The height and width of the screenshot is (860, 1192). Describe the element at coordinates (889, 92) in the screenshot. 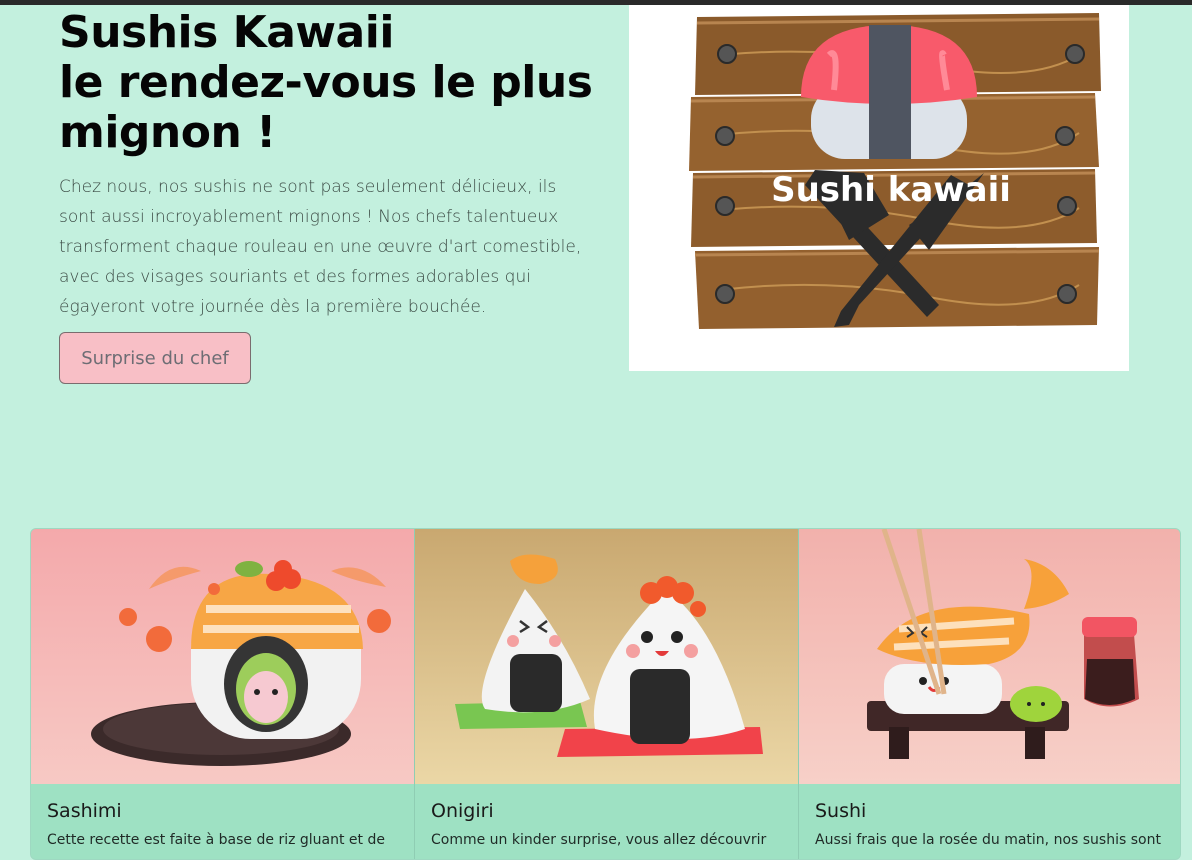

I see `sushi-icon` at that location.